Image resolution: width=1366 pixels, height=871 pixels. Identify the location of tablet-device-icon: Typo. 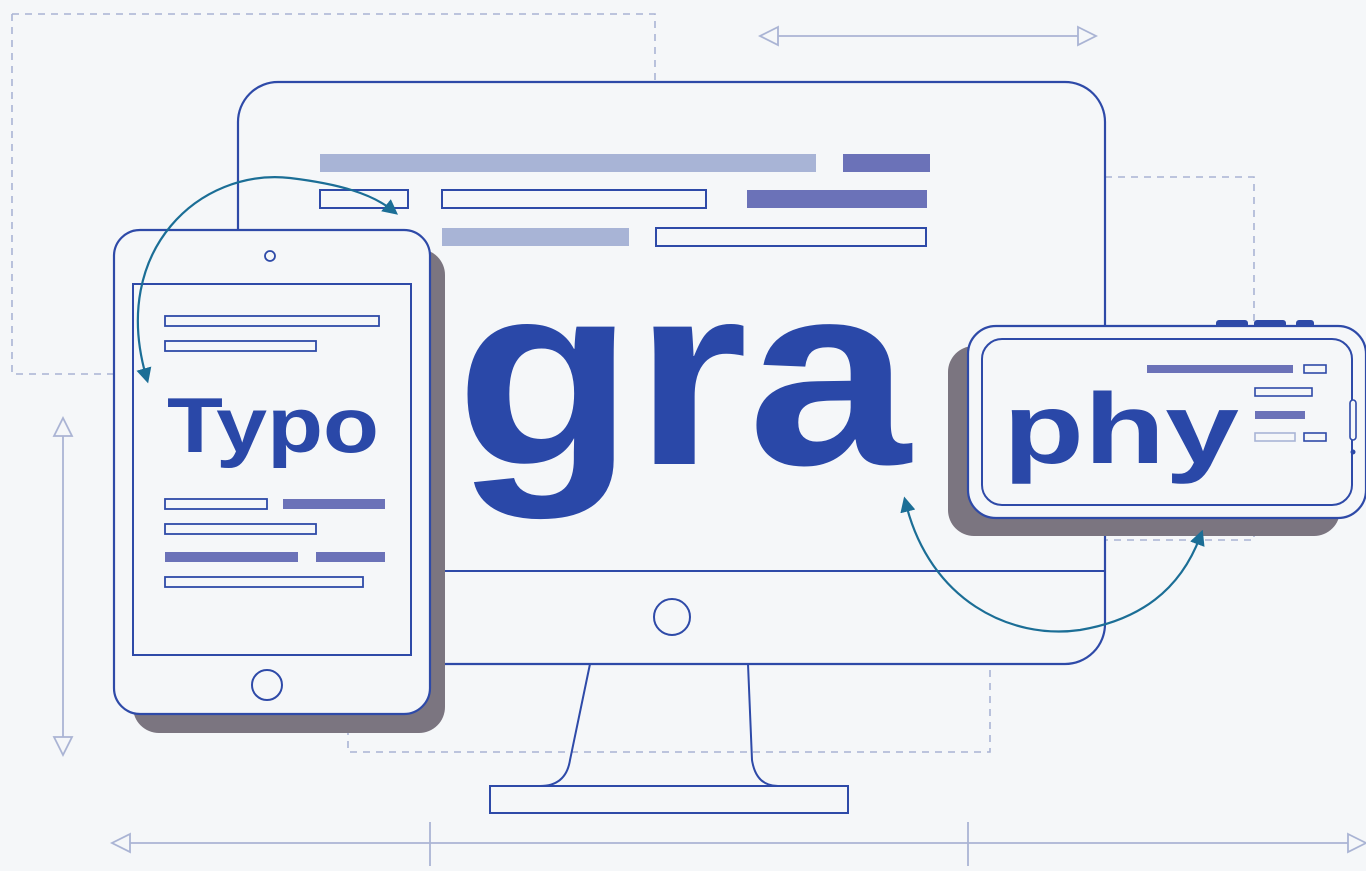
(278, 480).